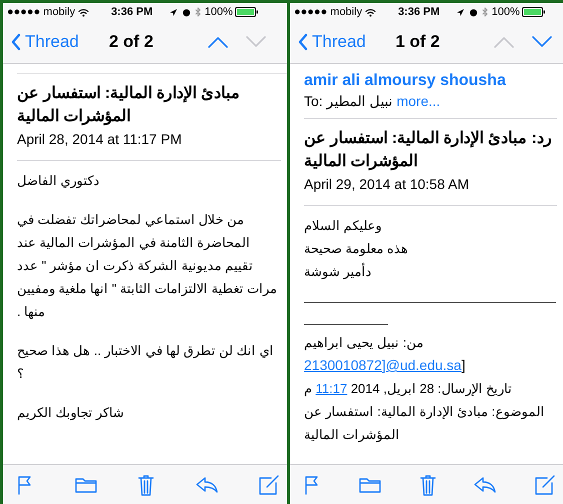 The width and height of the screenshot is (563, 504). What do you see at coordinates (100, 139) in the screenshot?
I see `email-date: April 28, 2014 at 11:17 PM` at bounding box center [100, 139].